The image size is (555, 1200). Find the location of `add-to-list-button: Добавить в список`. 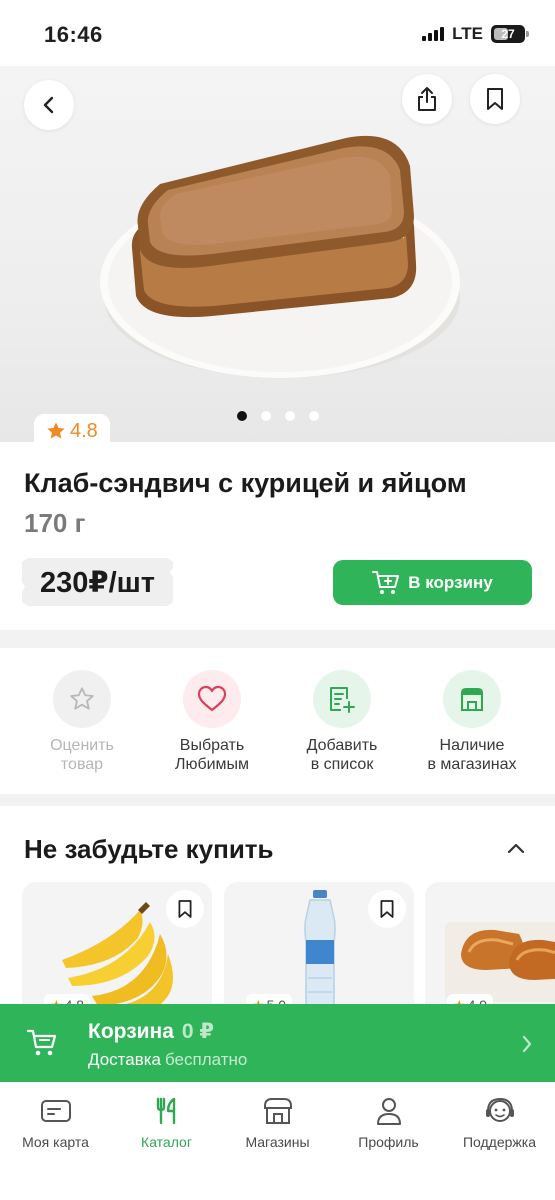

add-to-list-button: Добавить в список is located at coordinates (342, 722).